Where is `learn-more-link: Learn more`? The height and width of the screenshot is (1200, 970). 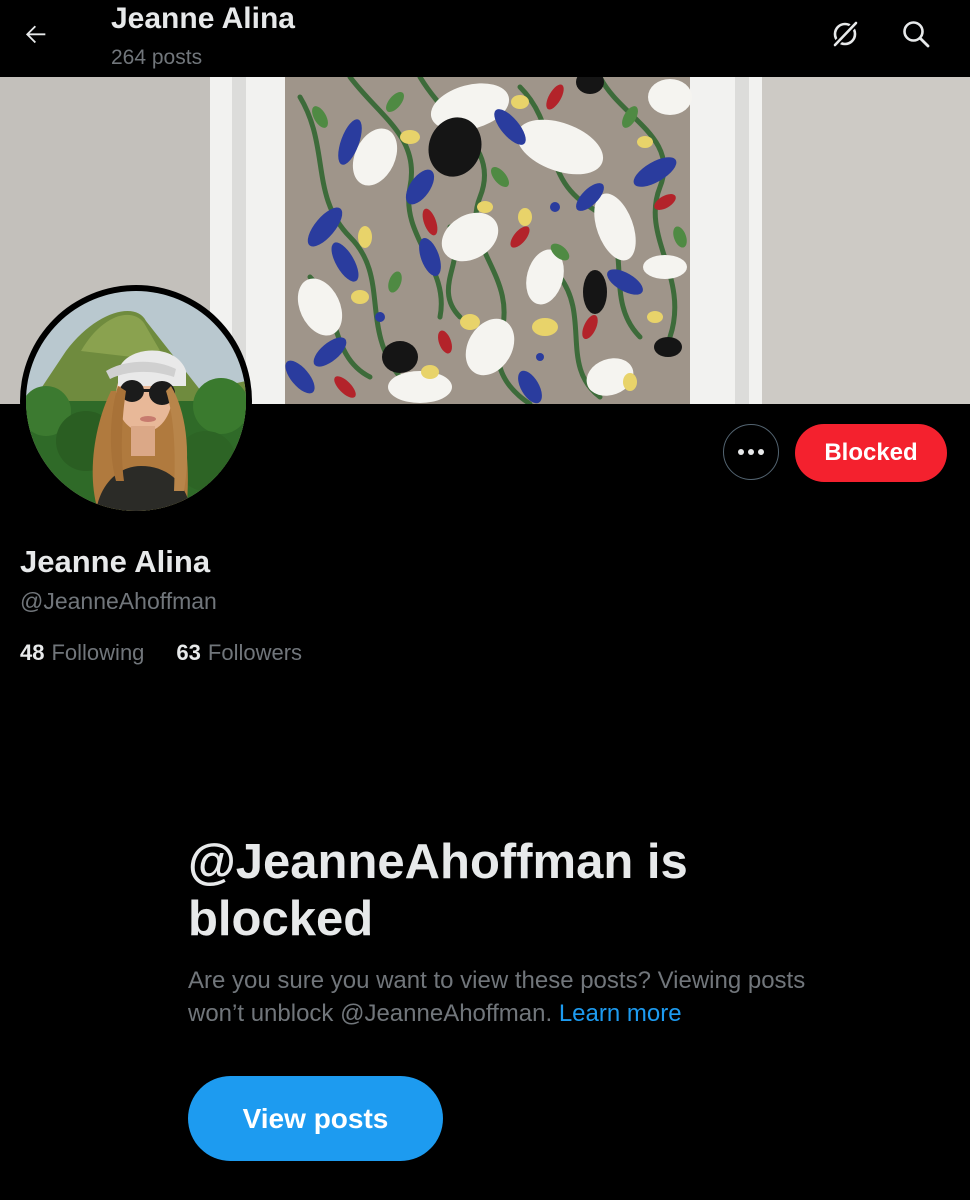
learn-more-link: Learn more is located at coordinates (620, 1013).